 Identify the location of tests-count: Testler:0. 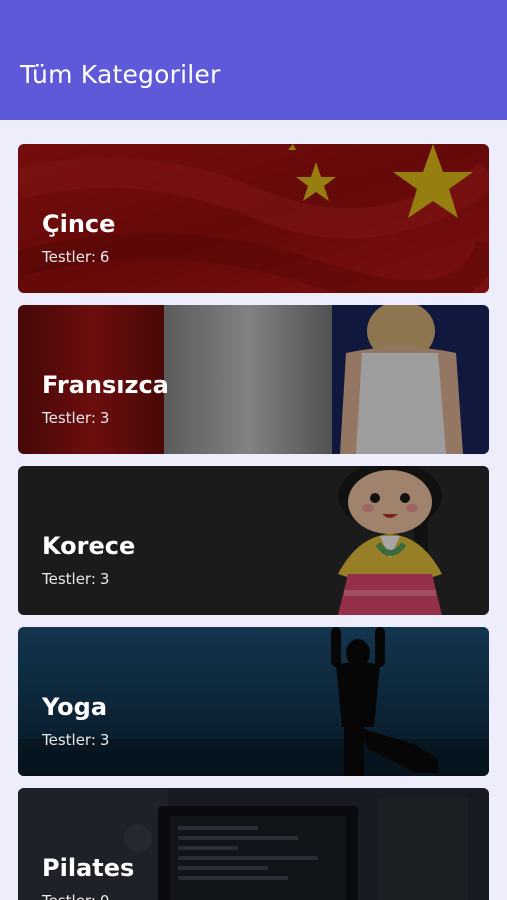
(75, 896).